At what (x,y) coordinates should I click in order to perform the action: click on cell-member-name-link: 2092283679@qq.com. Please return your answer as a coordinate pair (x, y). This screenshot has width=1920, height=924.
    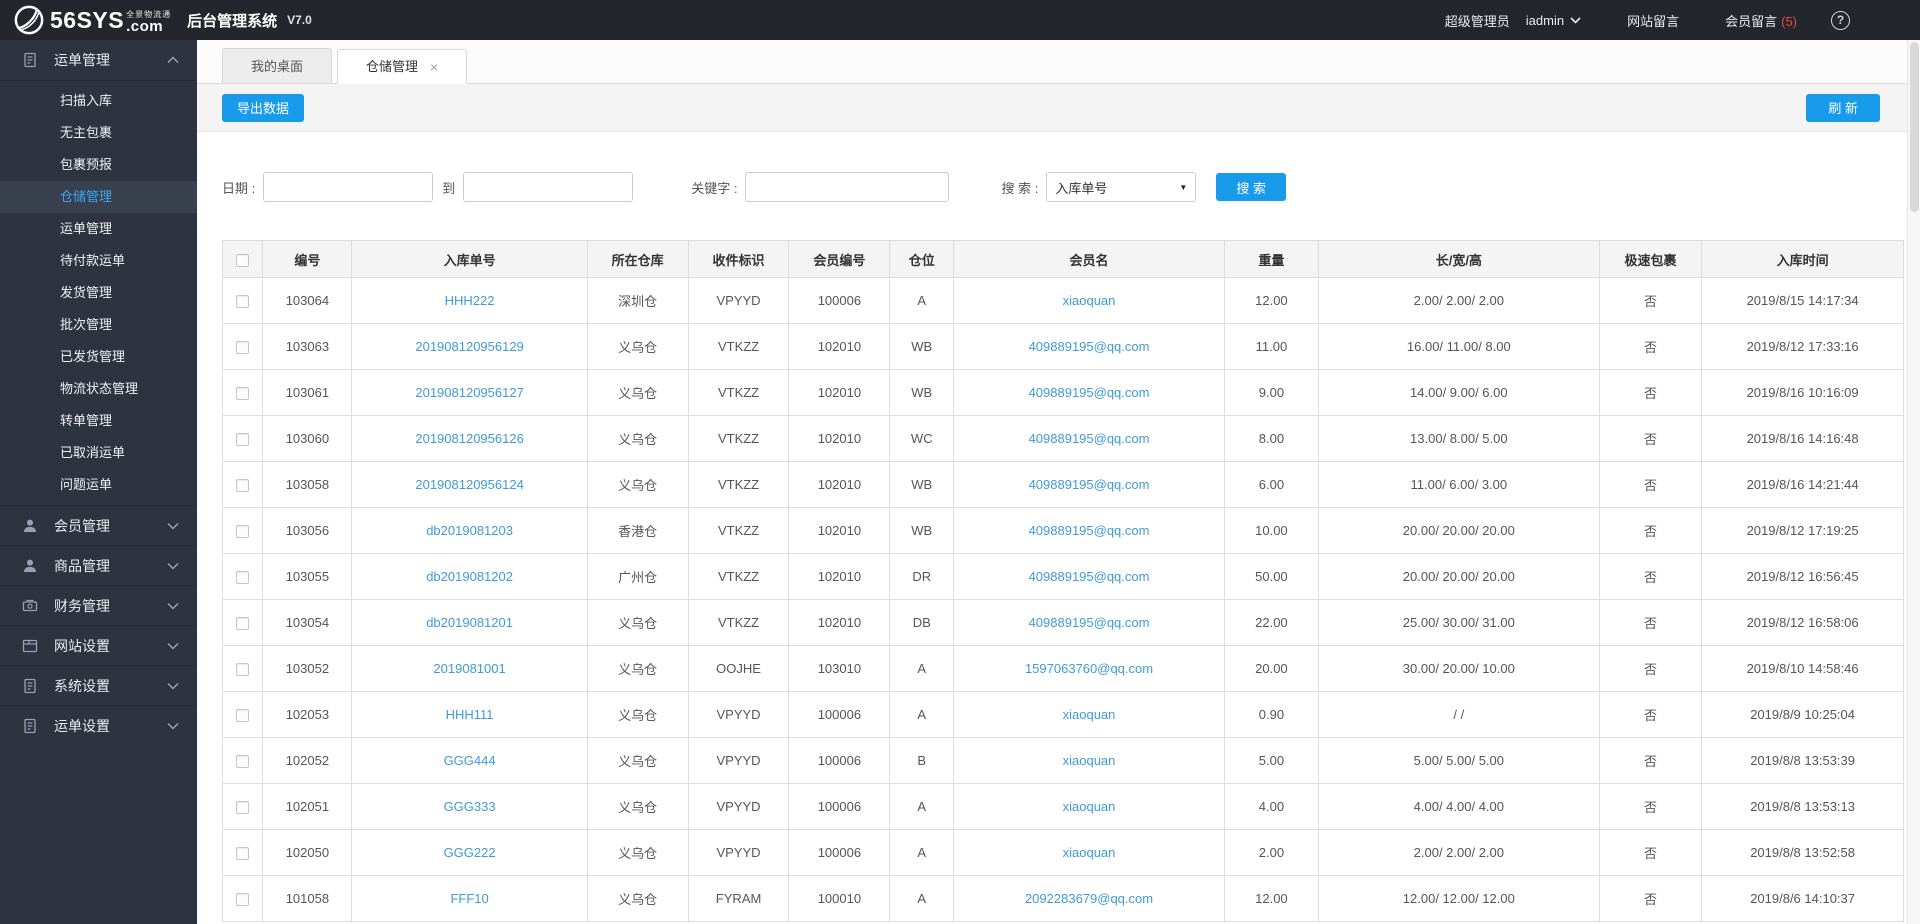
    Looking at the image, I should click on (1089, 898).